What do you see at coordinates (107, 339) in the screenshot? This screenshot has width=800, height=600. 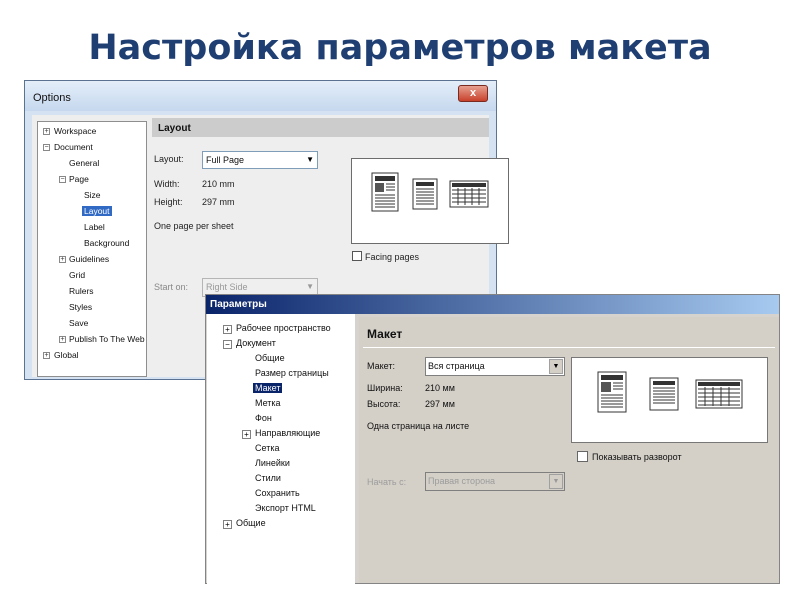 I see `tree-item-publish-to-web: Publish To The Web` at bounding box center [107, 339].